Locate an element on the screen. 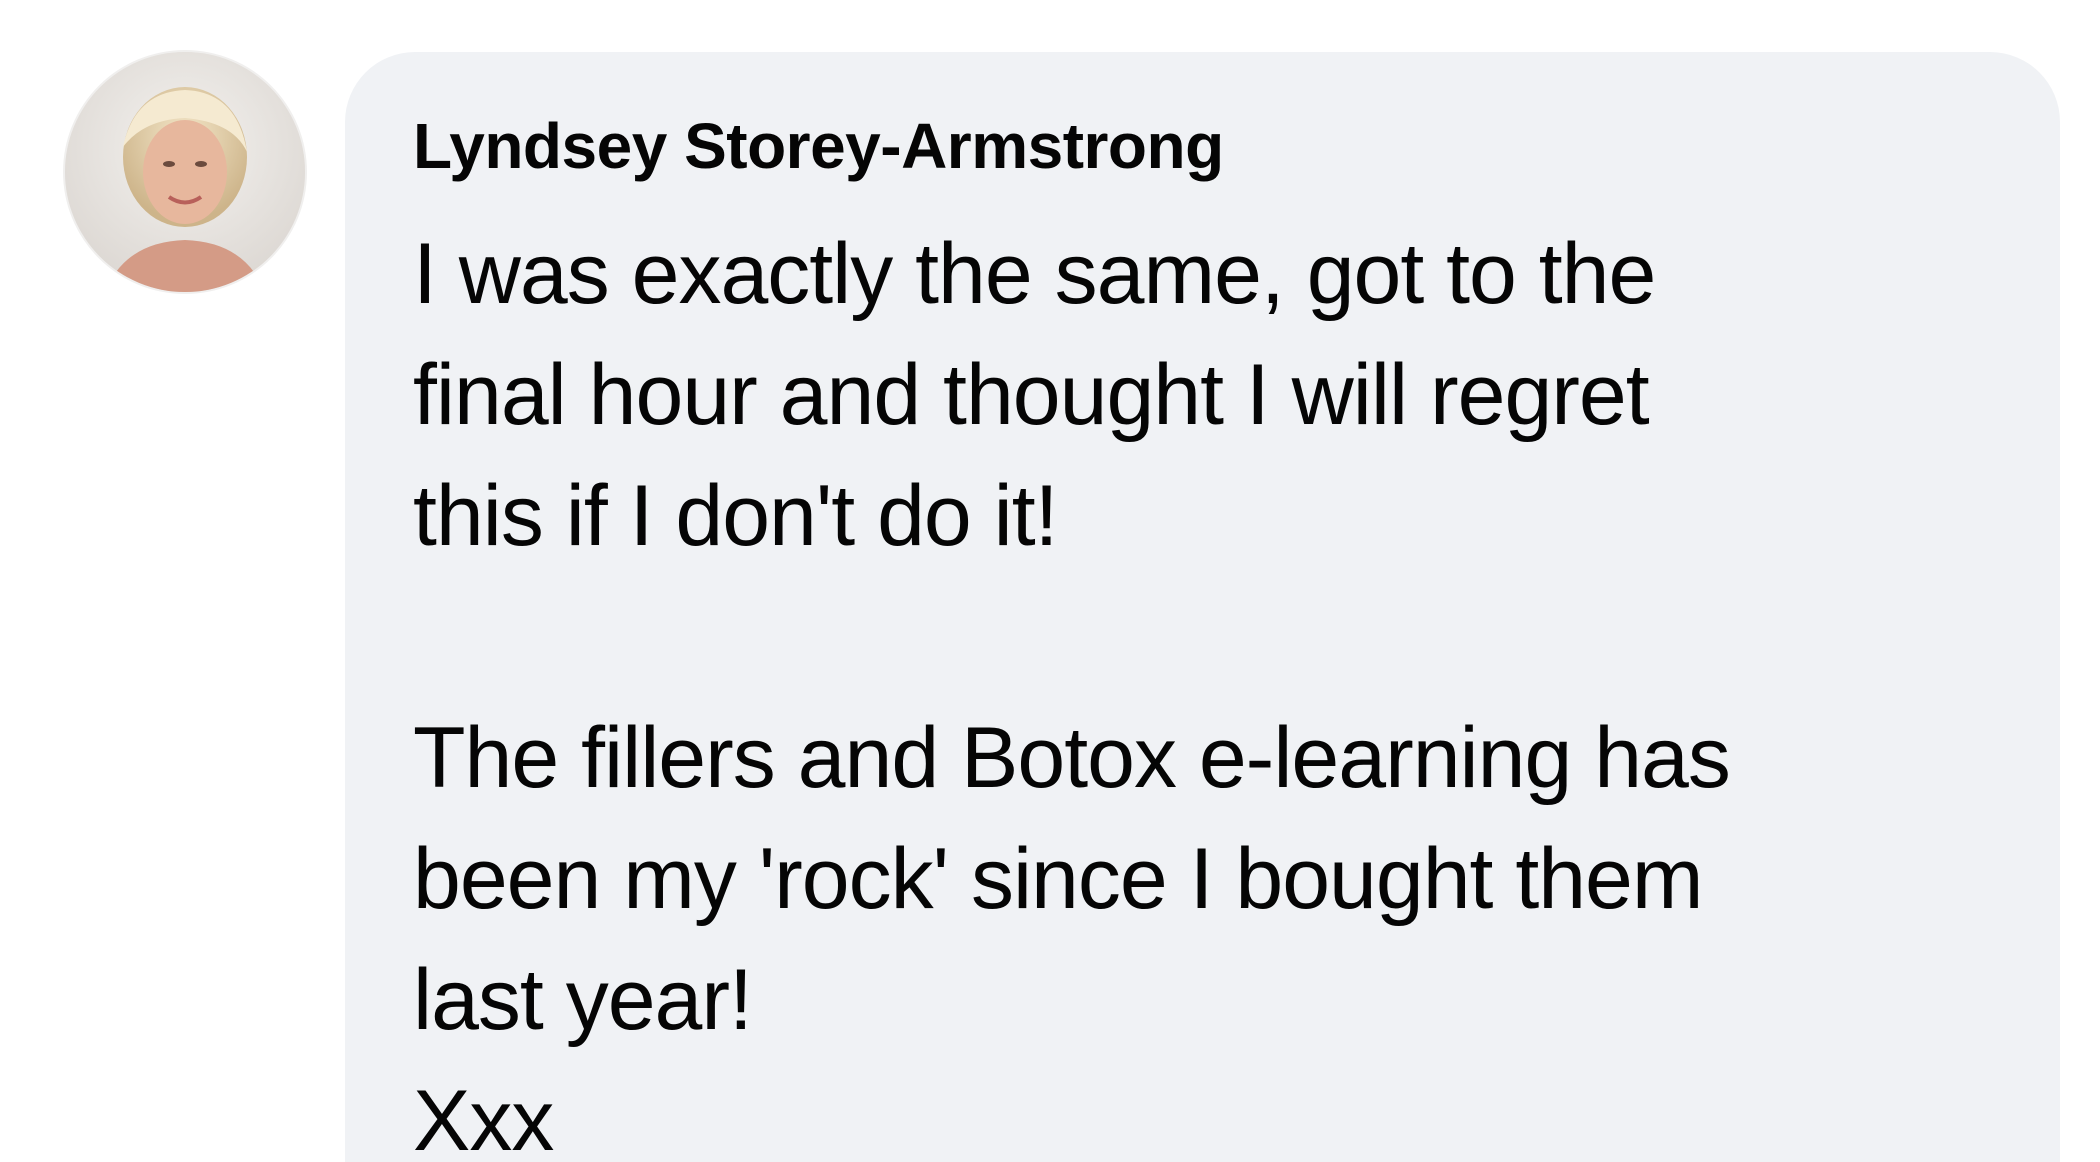 This screenshot has height=1162, width=2100. avatar is located at coordinates (185, 172).